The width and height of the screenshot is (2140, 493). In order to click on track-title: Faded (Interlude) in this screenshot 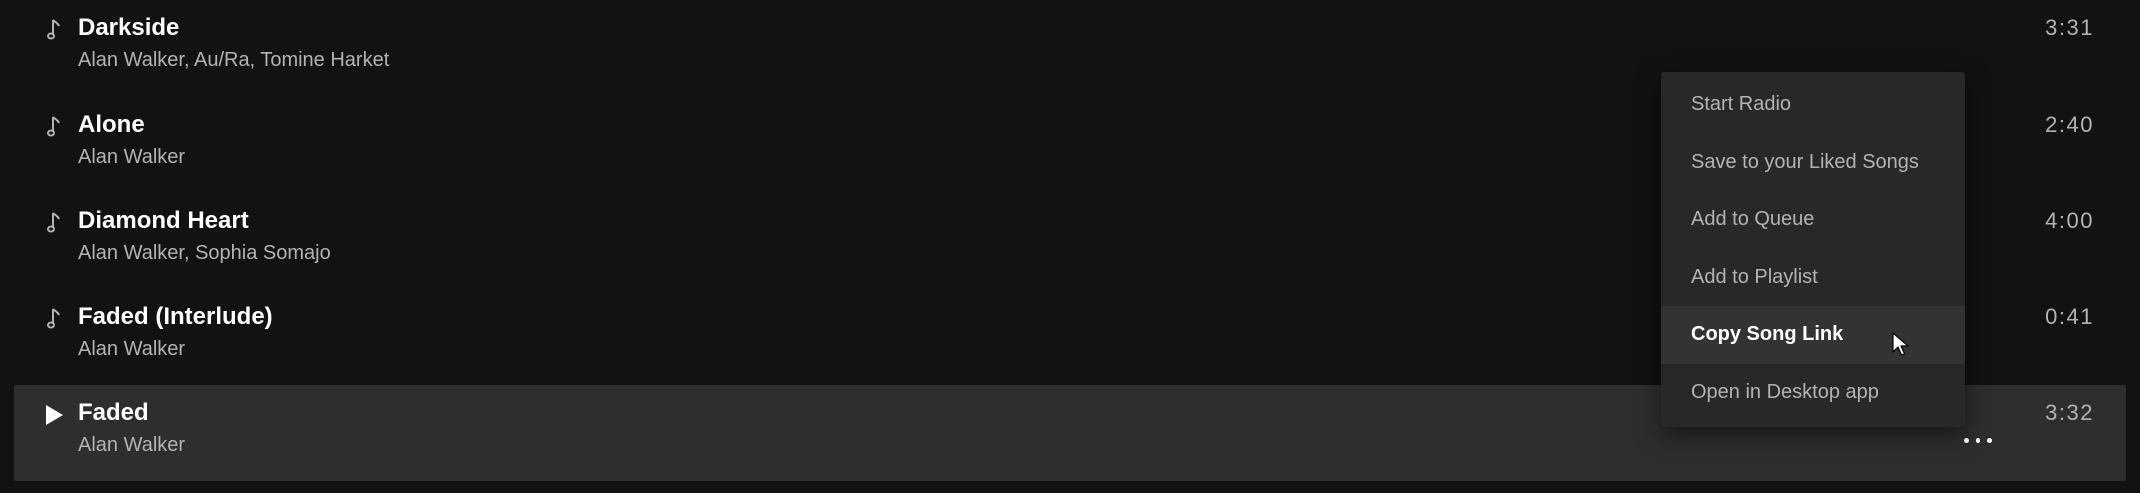, I will do `click(175, 317)`.